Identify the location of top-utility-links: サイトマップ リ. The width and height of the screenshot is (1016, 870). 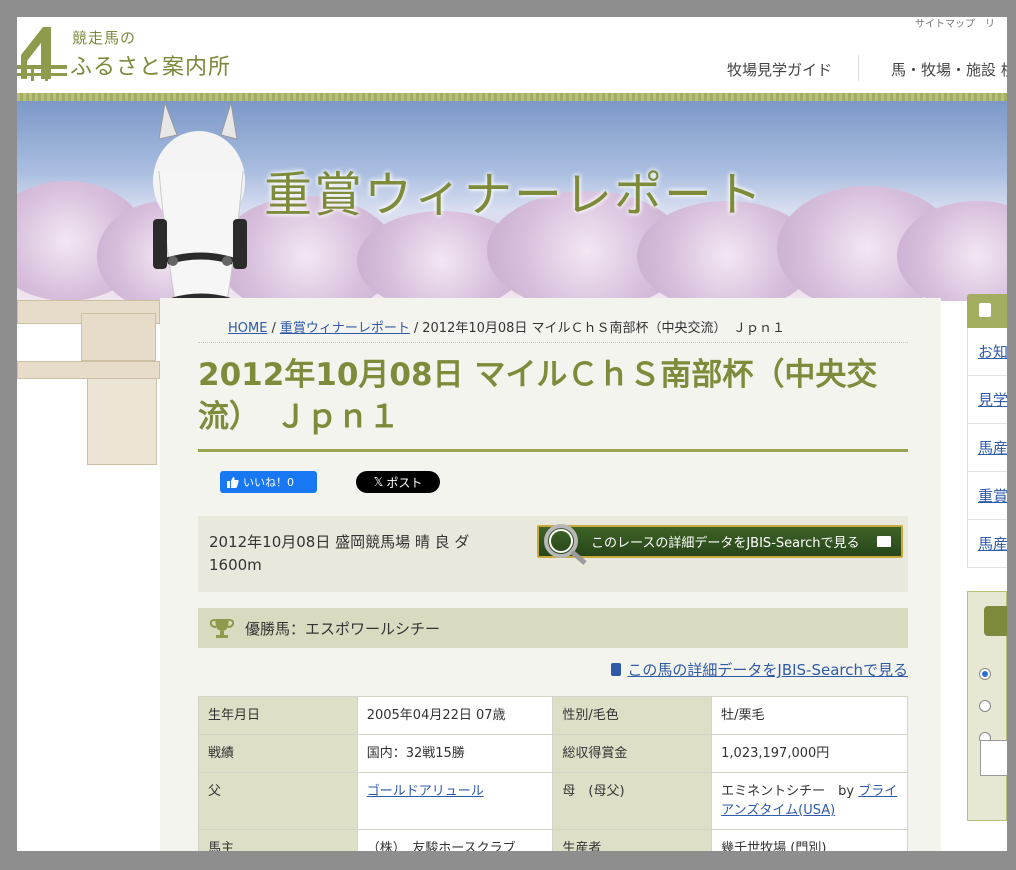
(955, 23).